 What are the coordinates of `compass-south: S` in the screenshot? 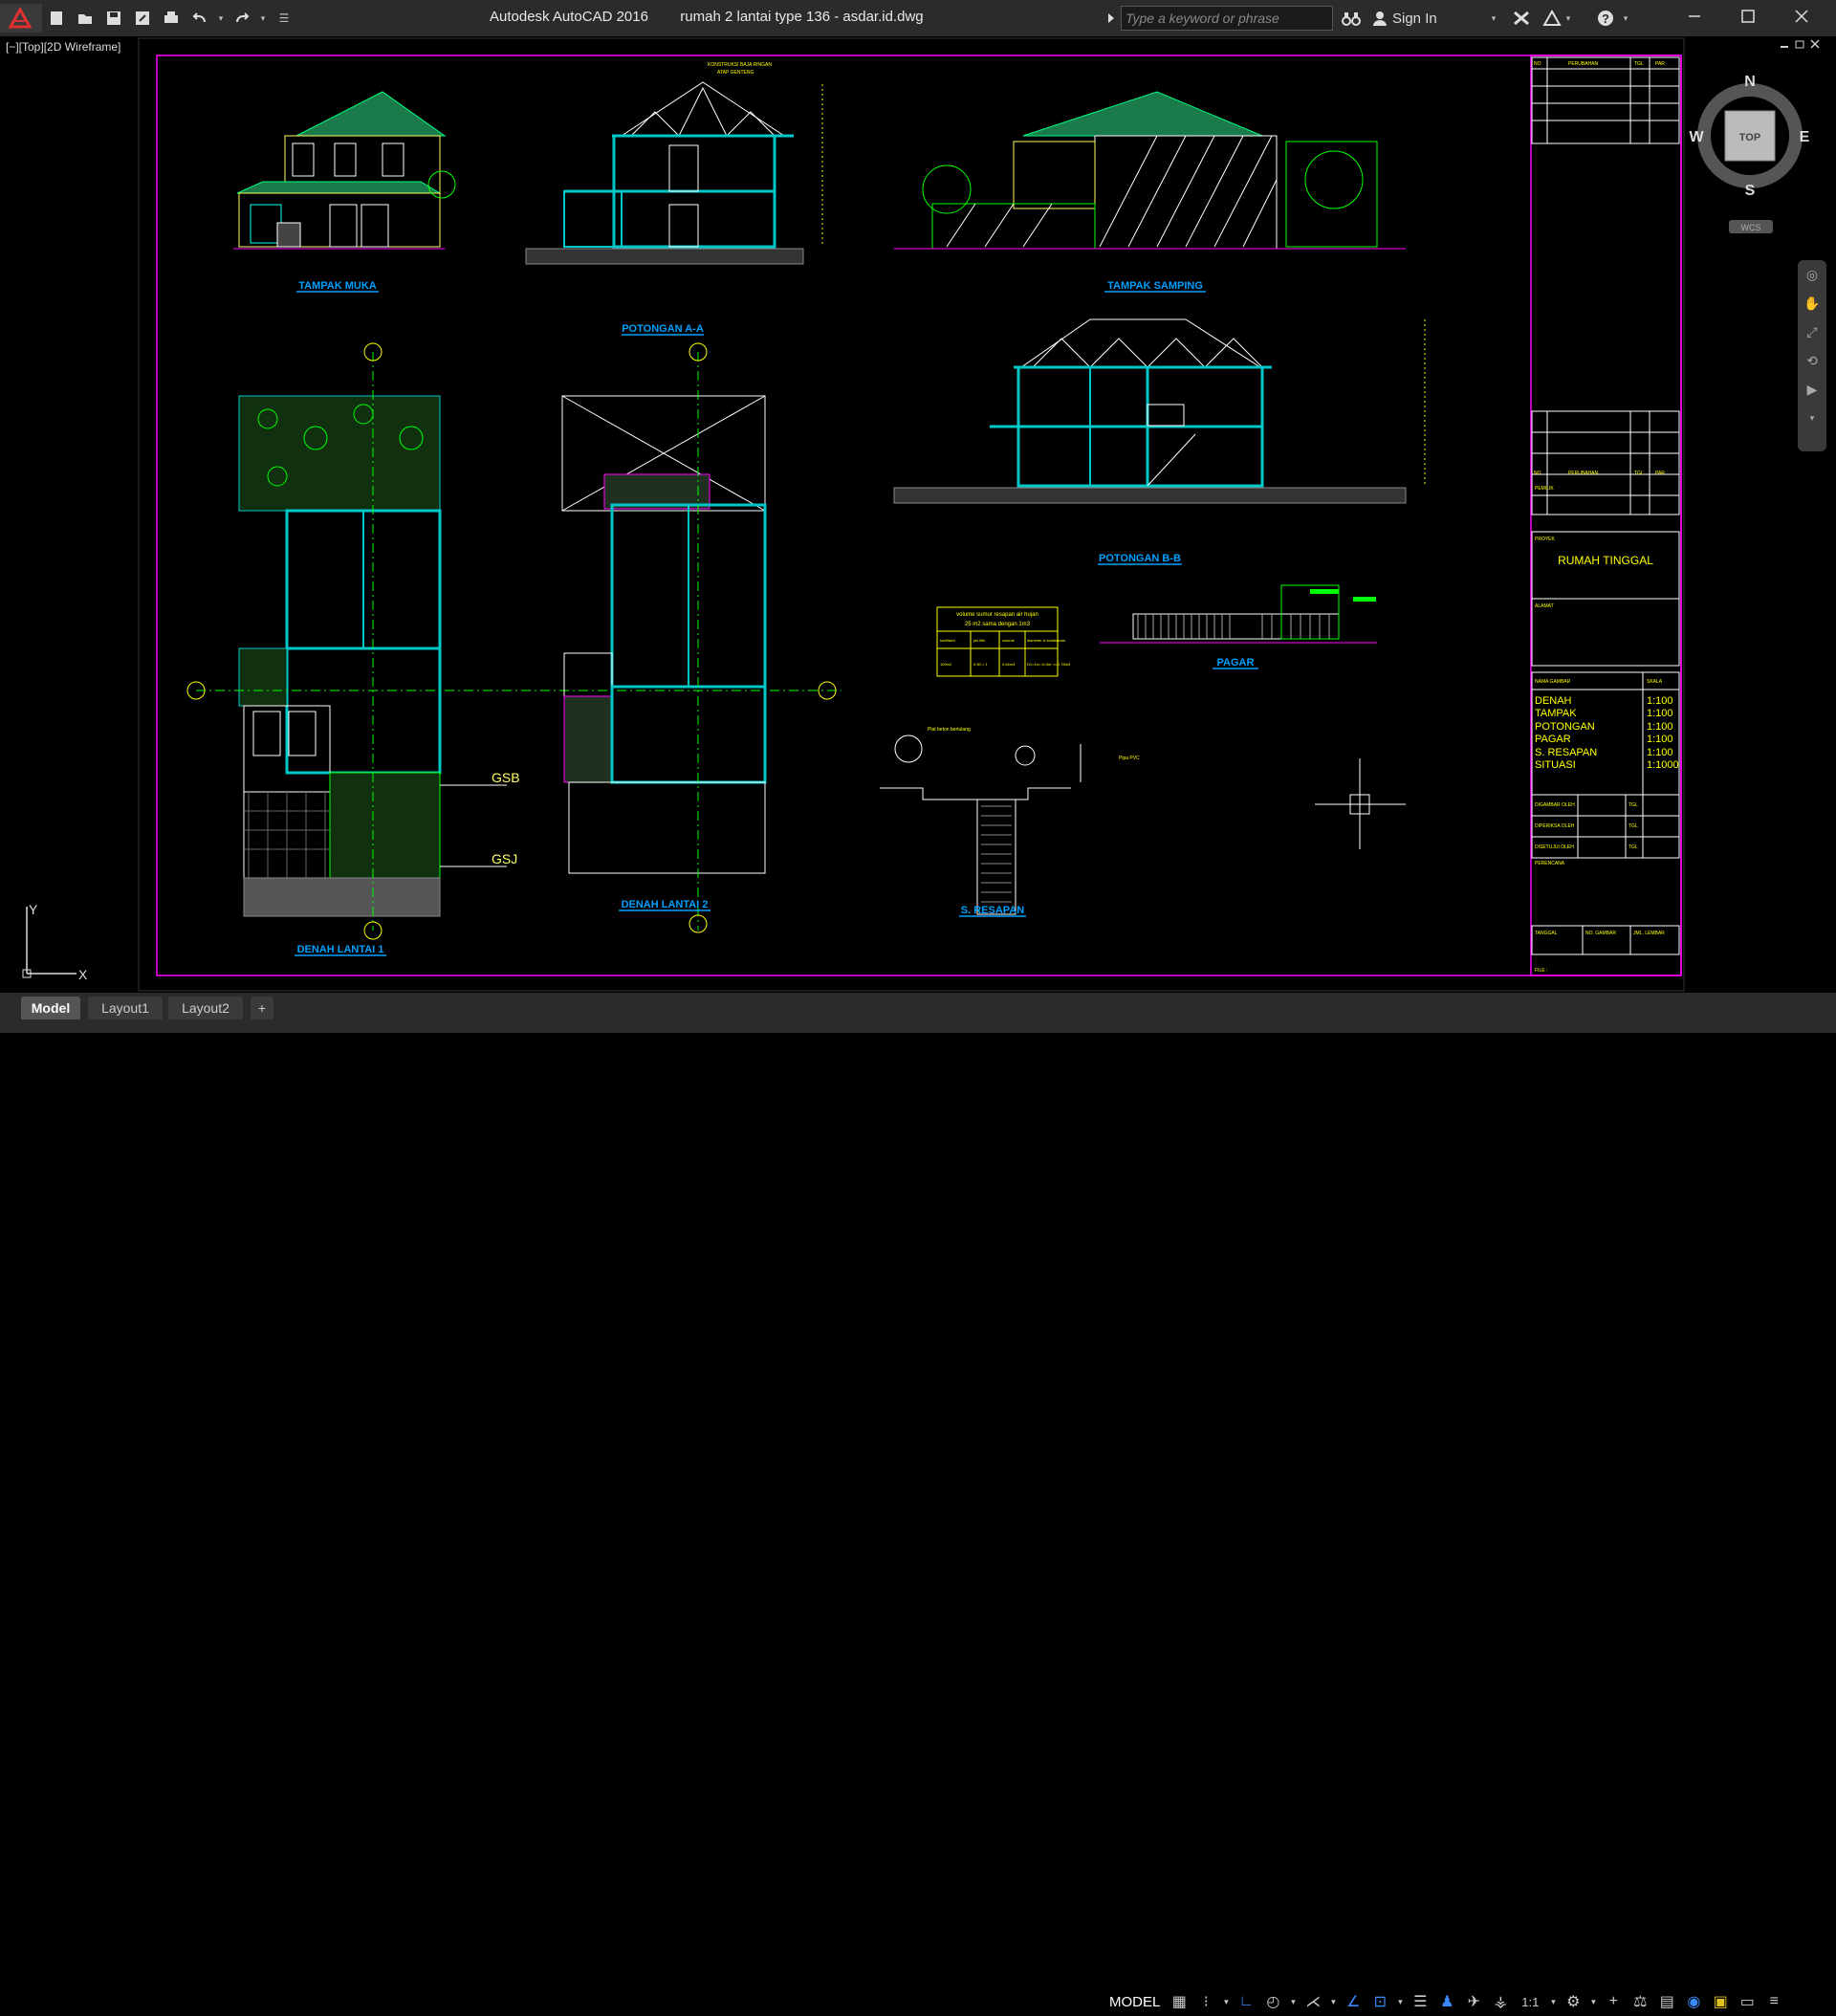 It's located at (1751, 191).